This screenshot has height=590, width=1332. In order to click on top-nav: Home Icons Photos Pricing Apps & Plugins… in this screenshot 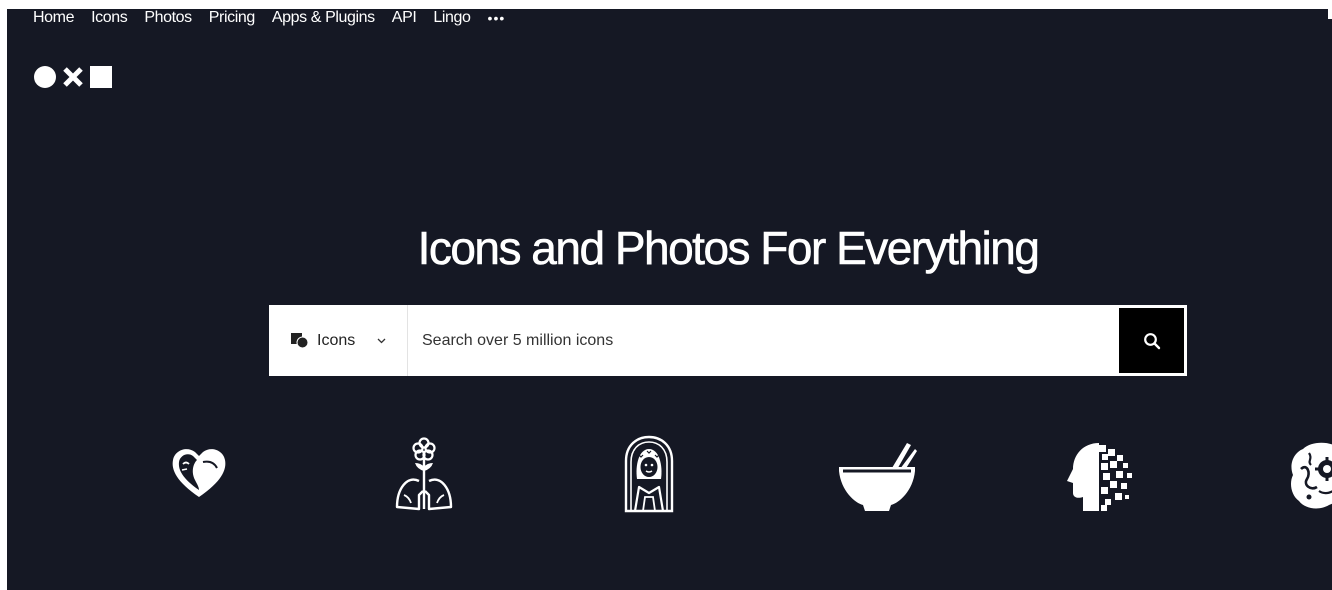, I will do `click(277, 17)`.